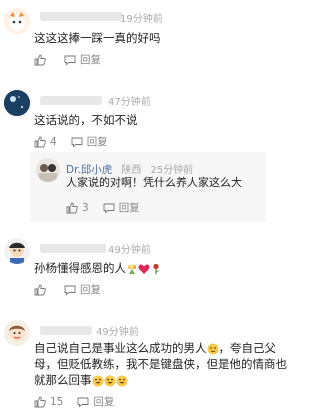 The image size is (320, 411). I want to click on photo-avatar-icon, so click(48, 170).